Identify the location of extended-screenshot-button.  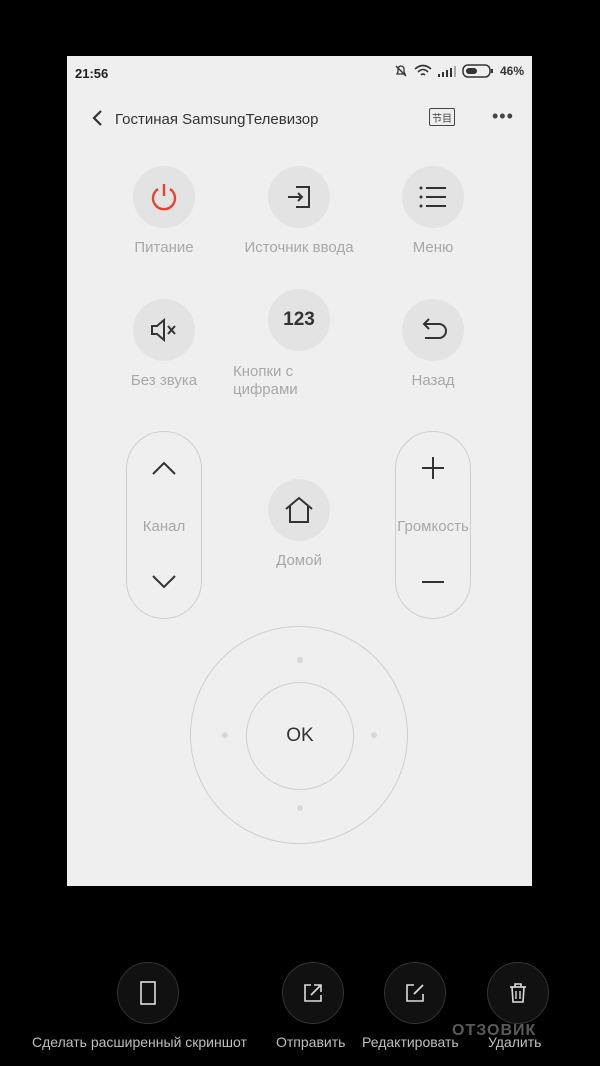
(148, 993).